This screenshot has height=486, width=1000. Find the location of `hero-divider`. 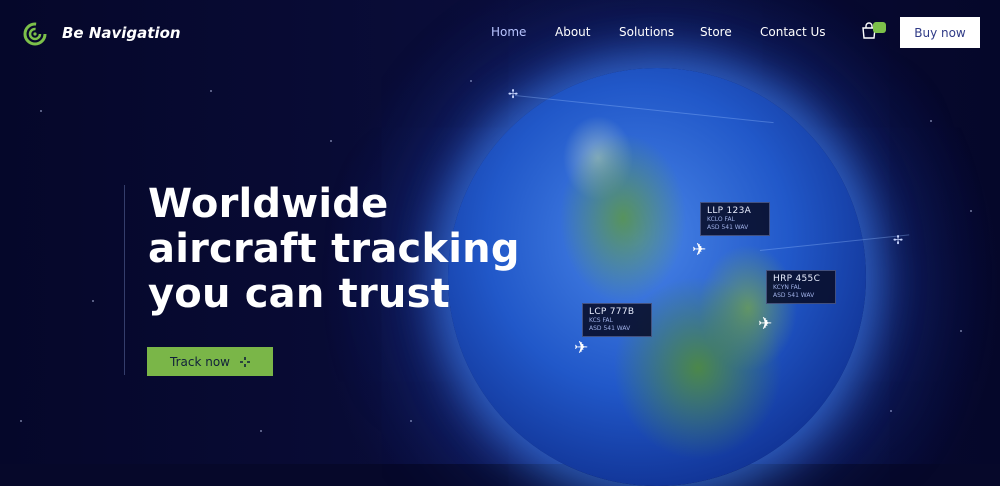

hero-divider is located at coordinates (124, 280).